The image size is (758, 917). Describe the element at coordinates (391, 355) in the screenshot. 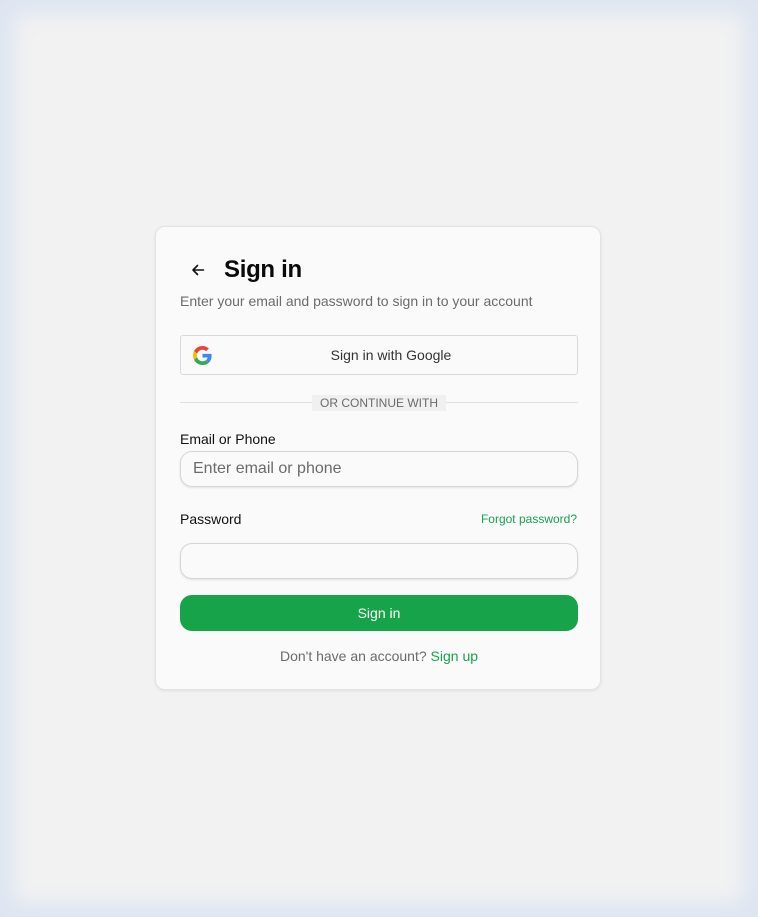

I see `google-button-label: Sign in with Google` at that location.